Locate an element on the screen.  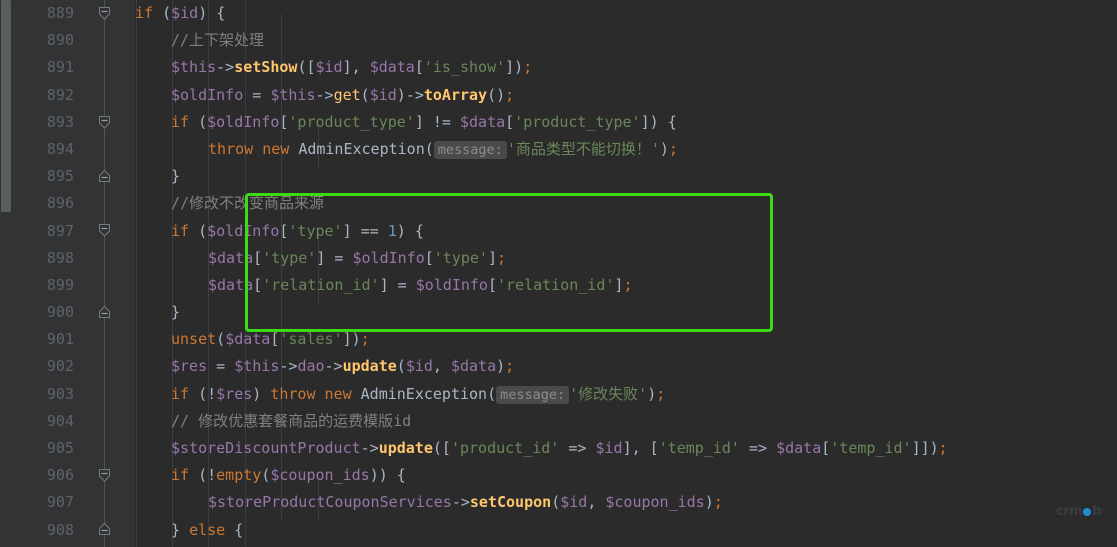
token-function: update is located at coordinates (405, 448).